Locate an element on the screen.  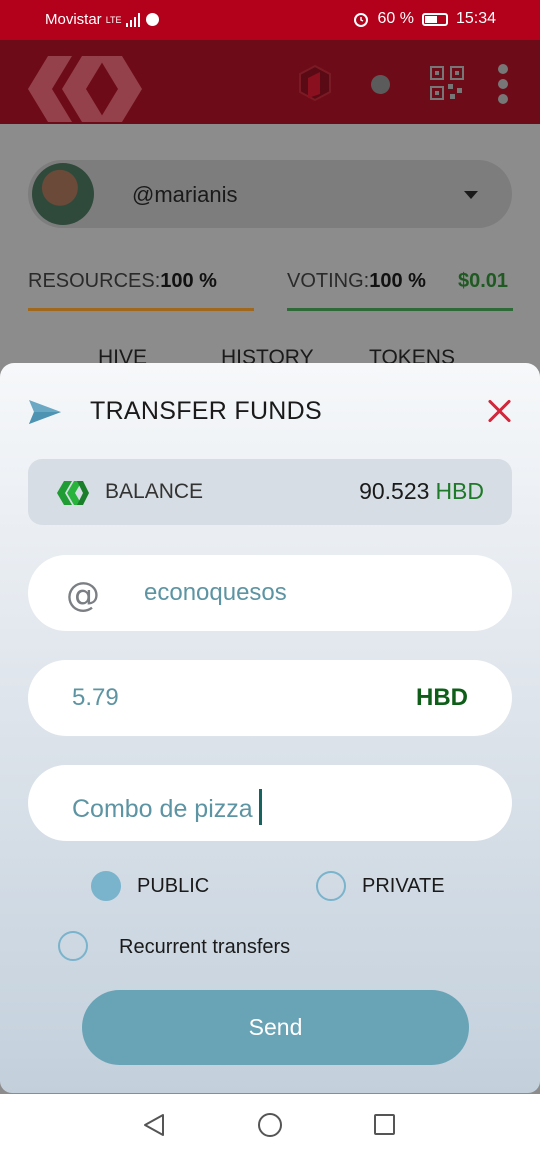
keychain-logo-icon is located at coordinates (315, 83).